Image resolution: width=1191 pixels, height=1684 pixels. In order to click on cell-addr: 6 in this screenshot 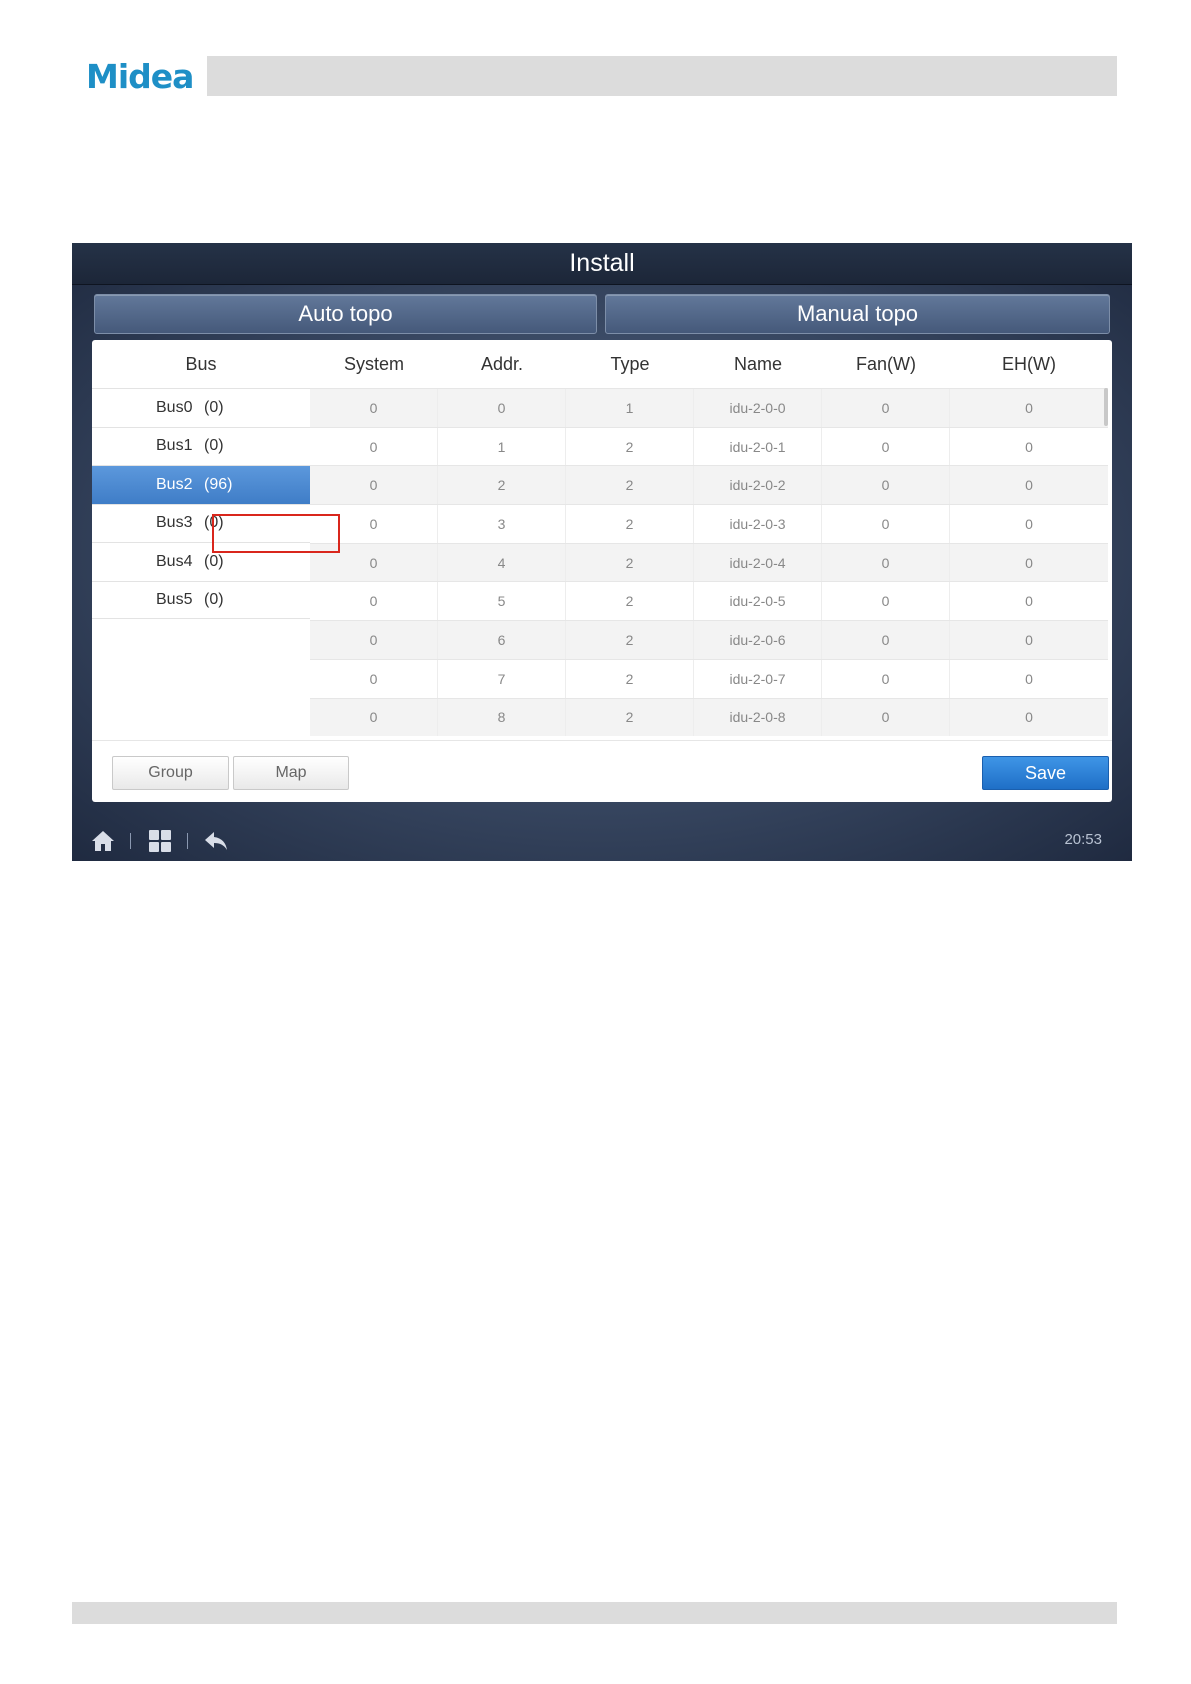, I will do `click(502, 640)`.